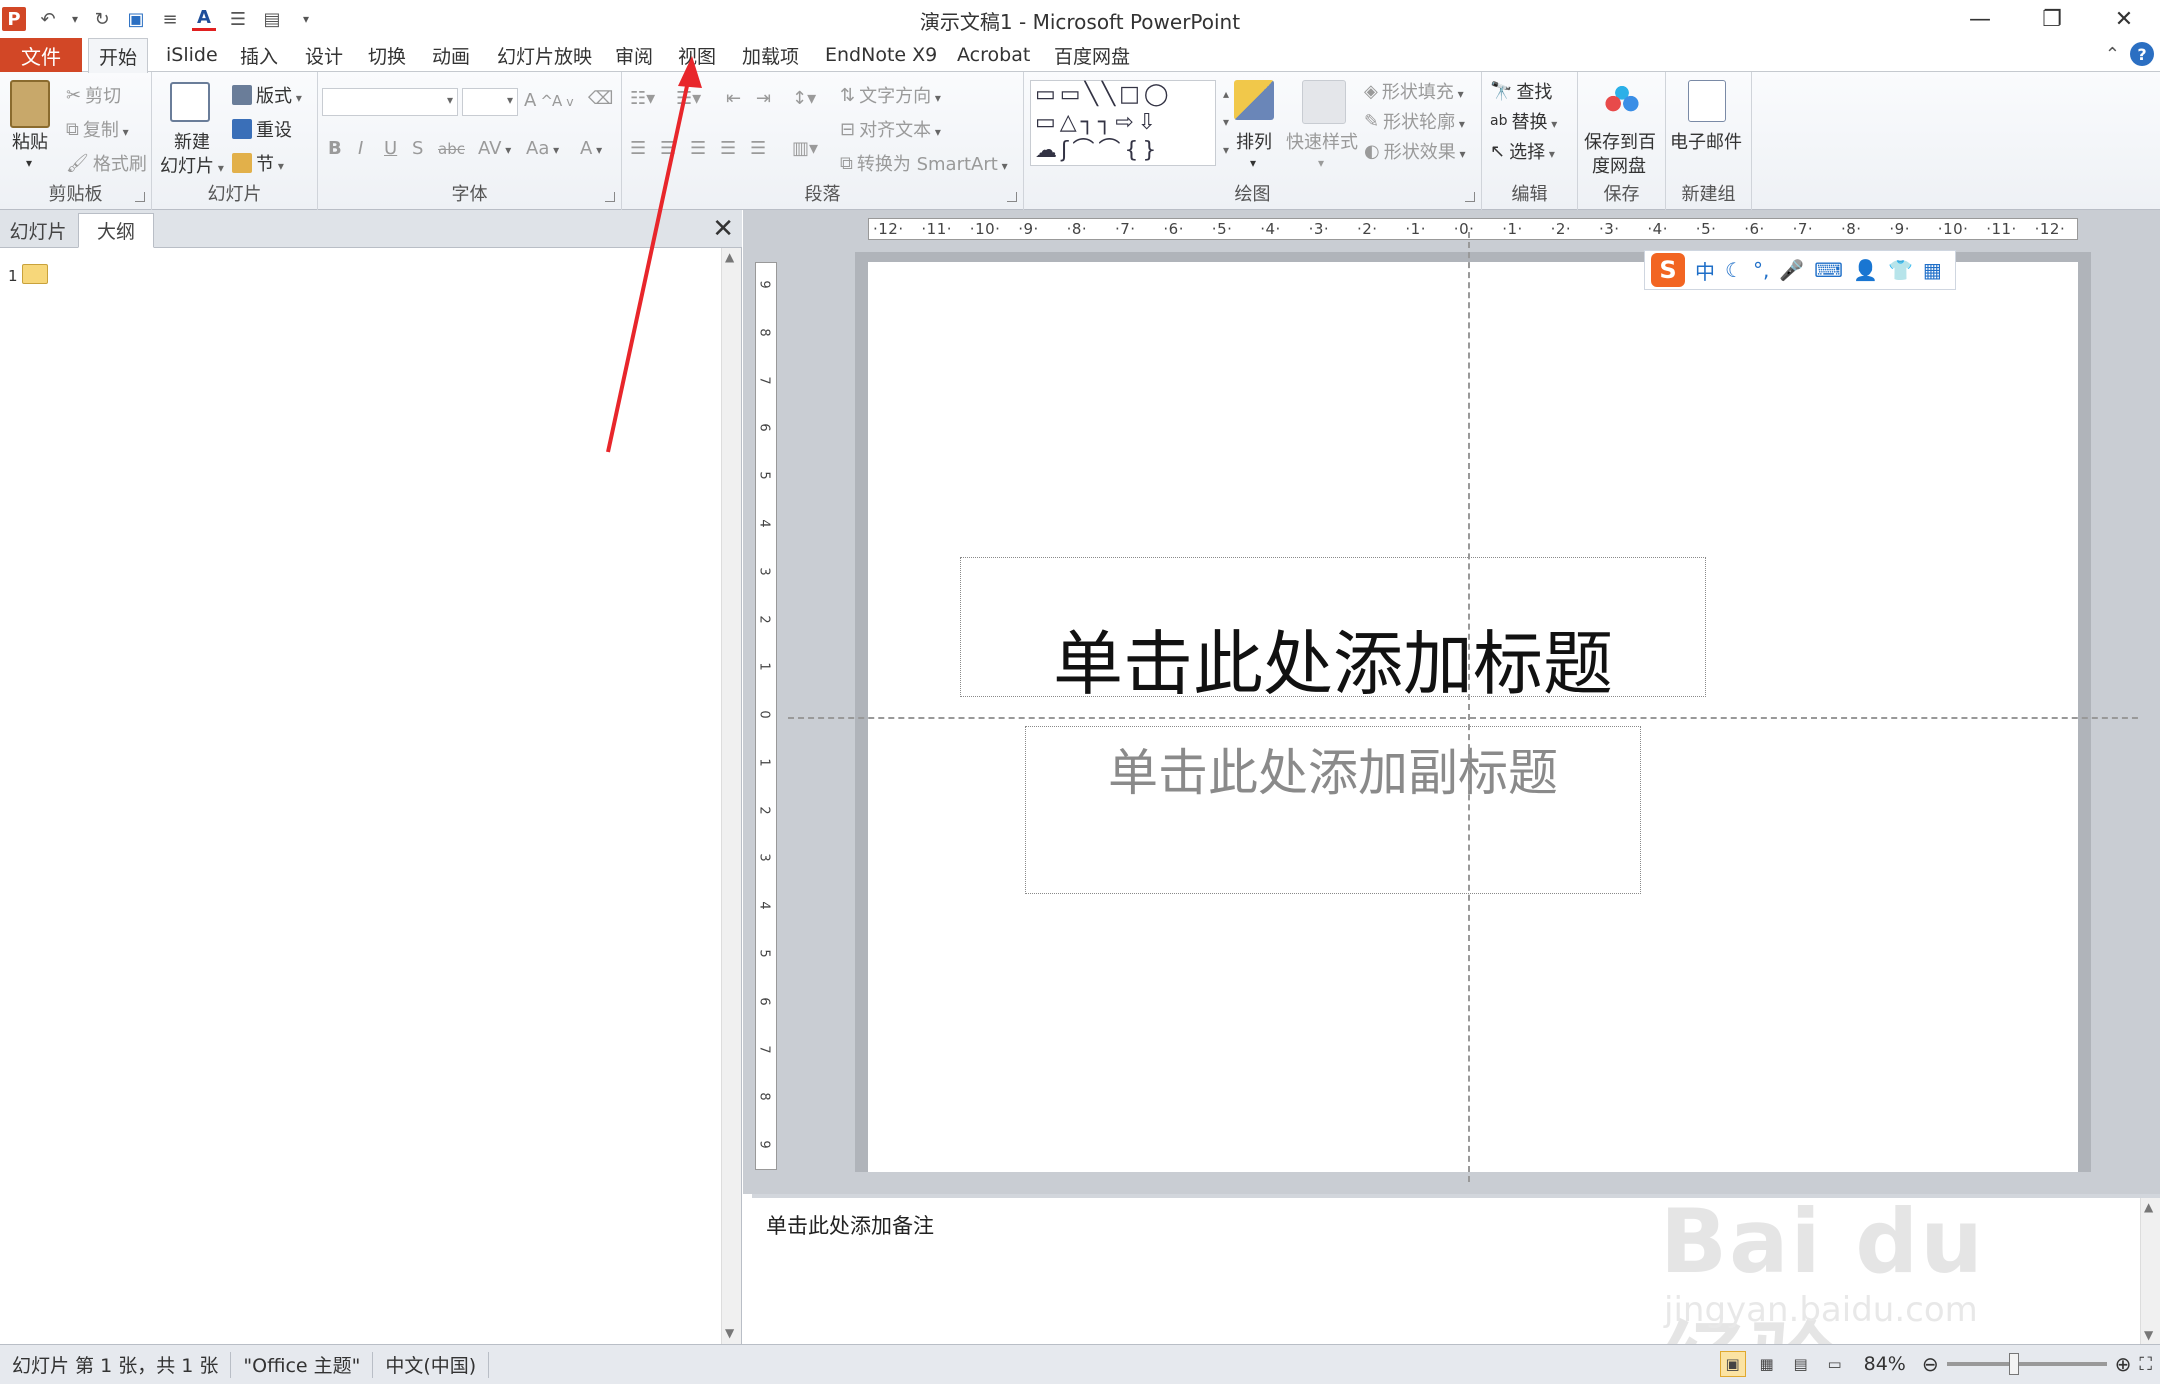 This screenshot has height=1384, width=2160. What do you see at coordinates (805, 148) in the screenshot?
I see `columns-icon: ▥▾` at bounding box center [805, 148].